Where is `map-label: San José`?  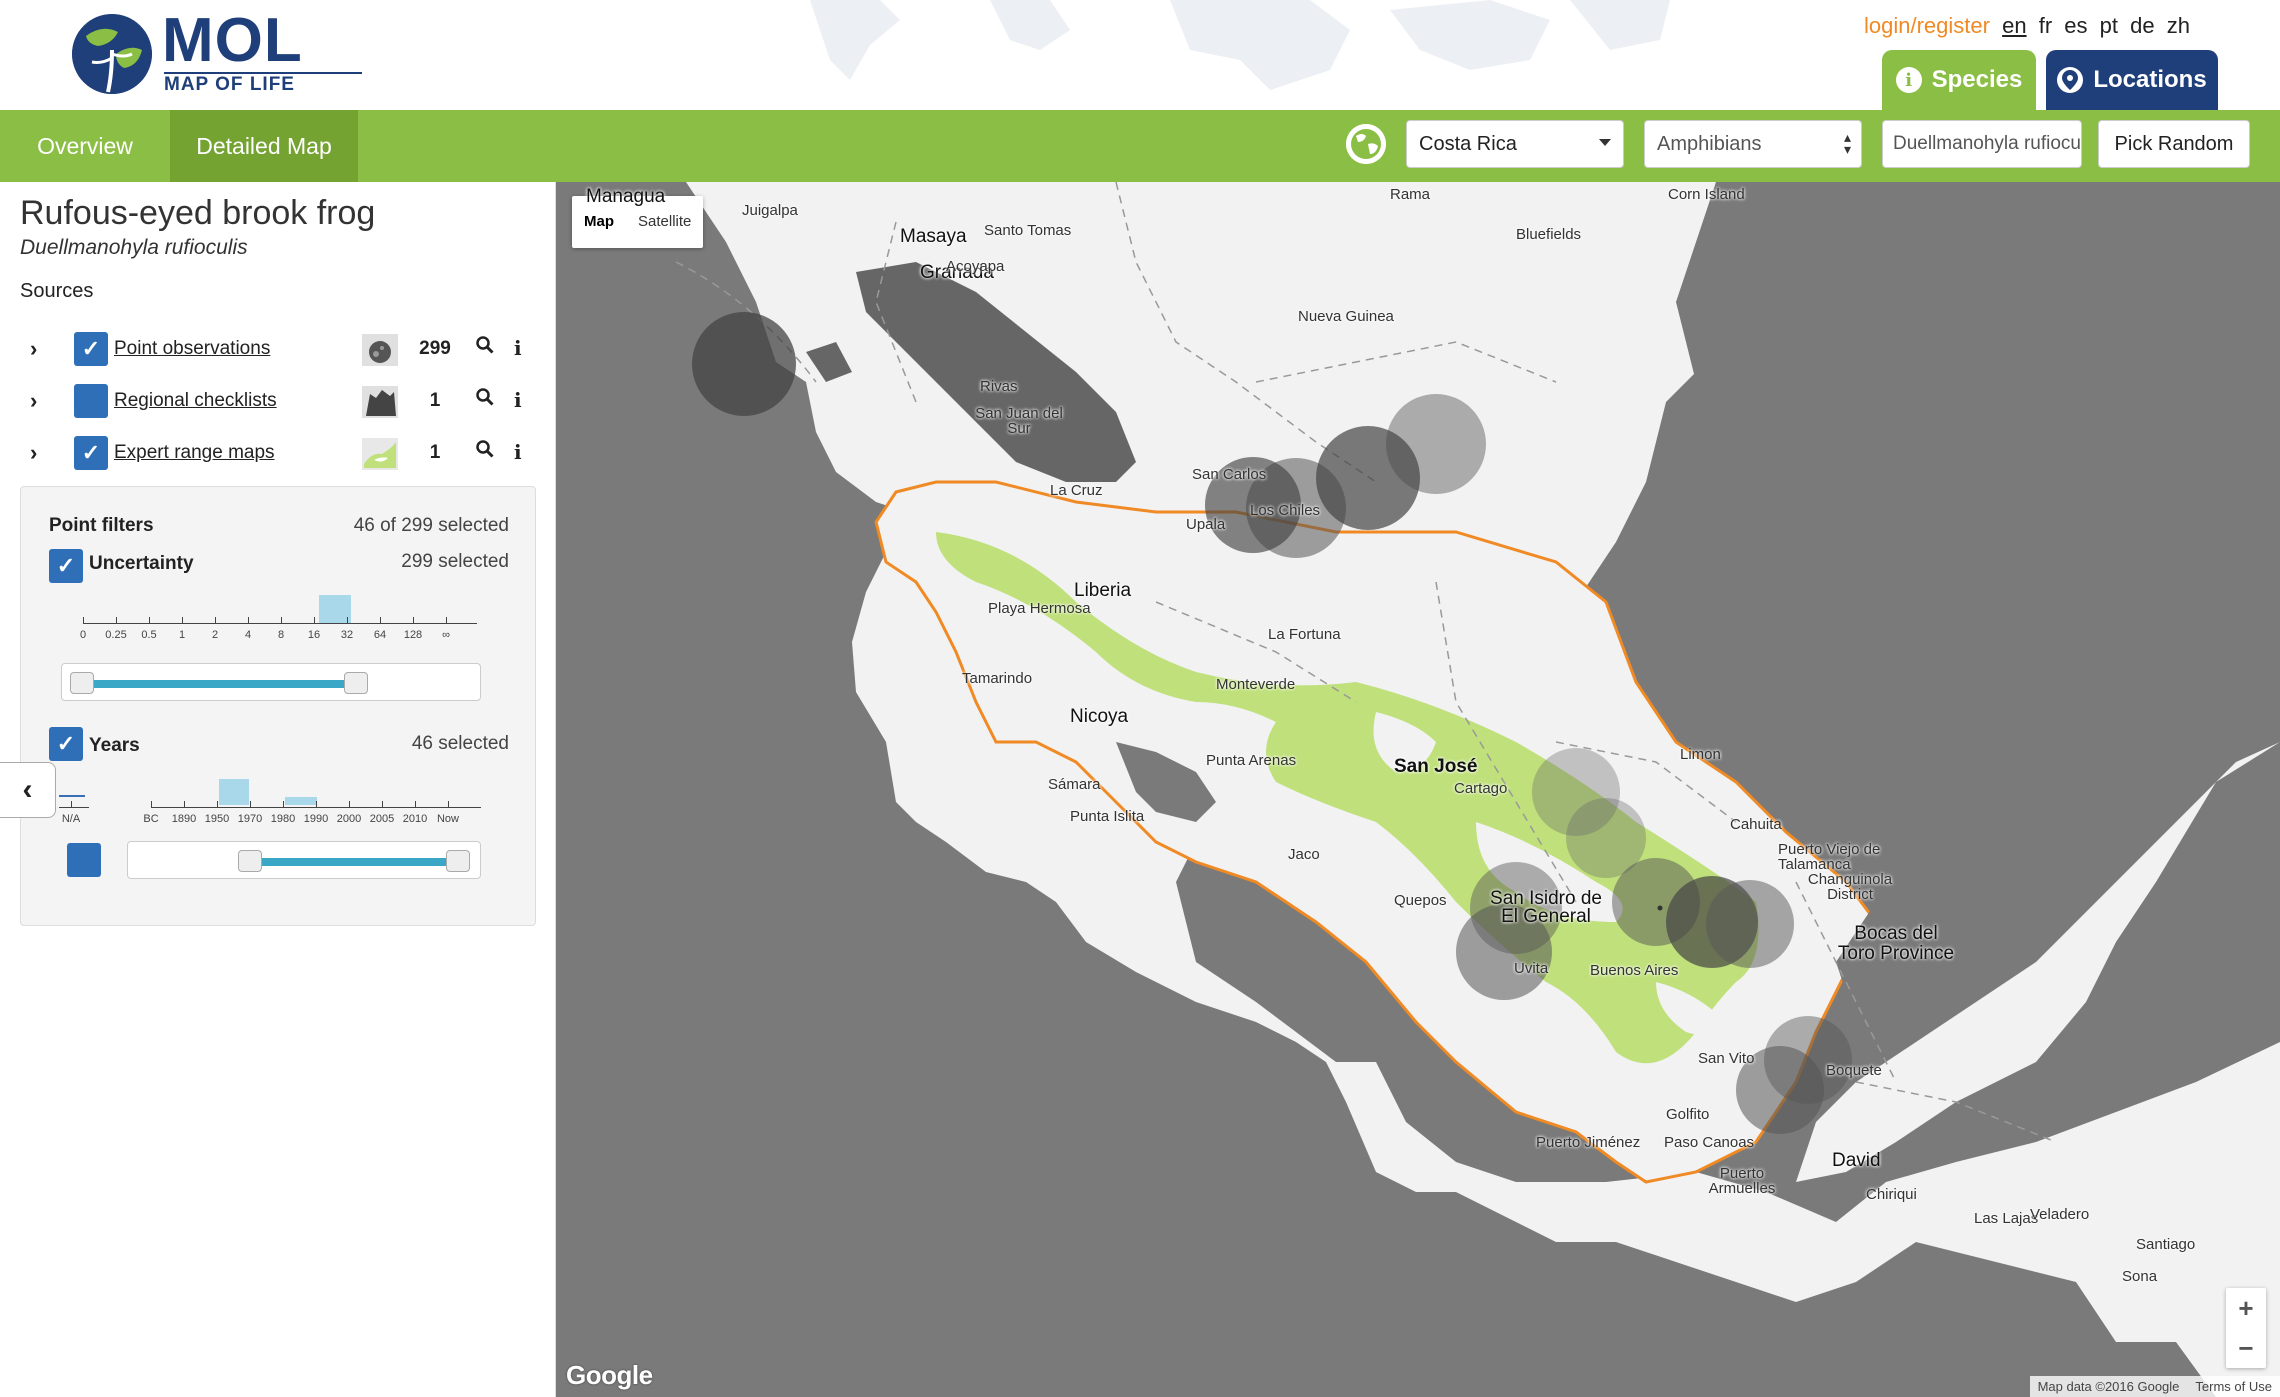 map-label: San José is located at coordinates (1436, 766).